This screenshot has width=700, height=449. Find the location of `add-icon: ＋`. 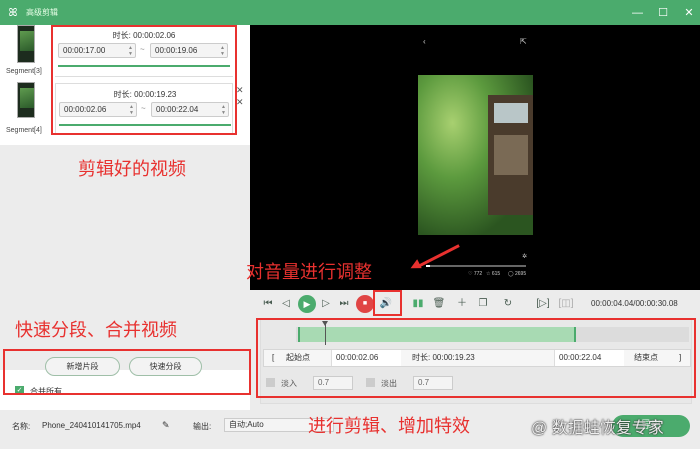

add-icon: ＋ is located at coordinates (462, 304).